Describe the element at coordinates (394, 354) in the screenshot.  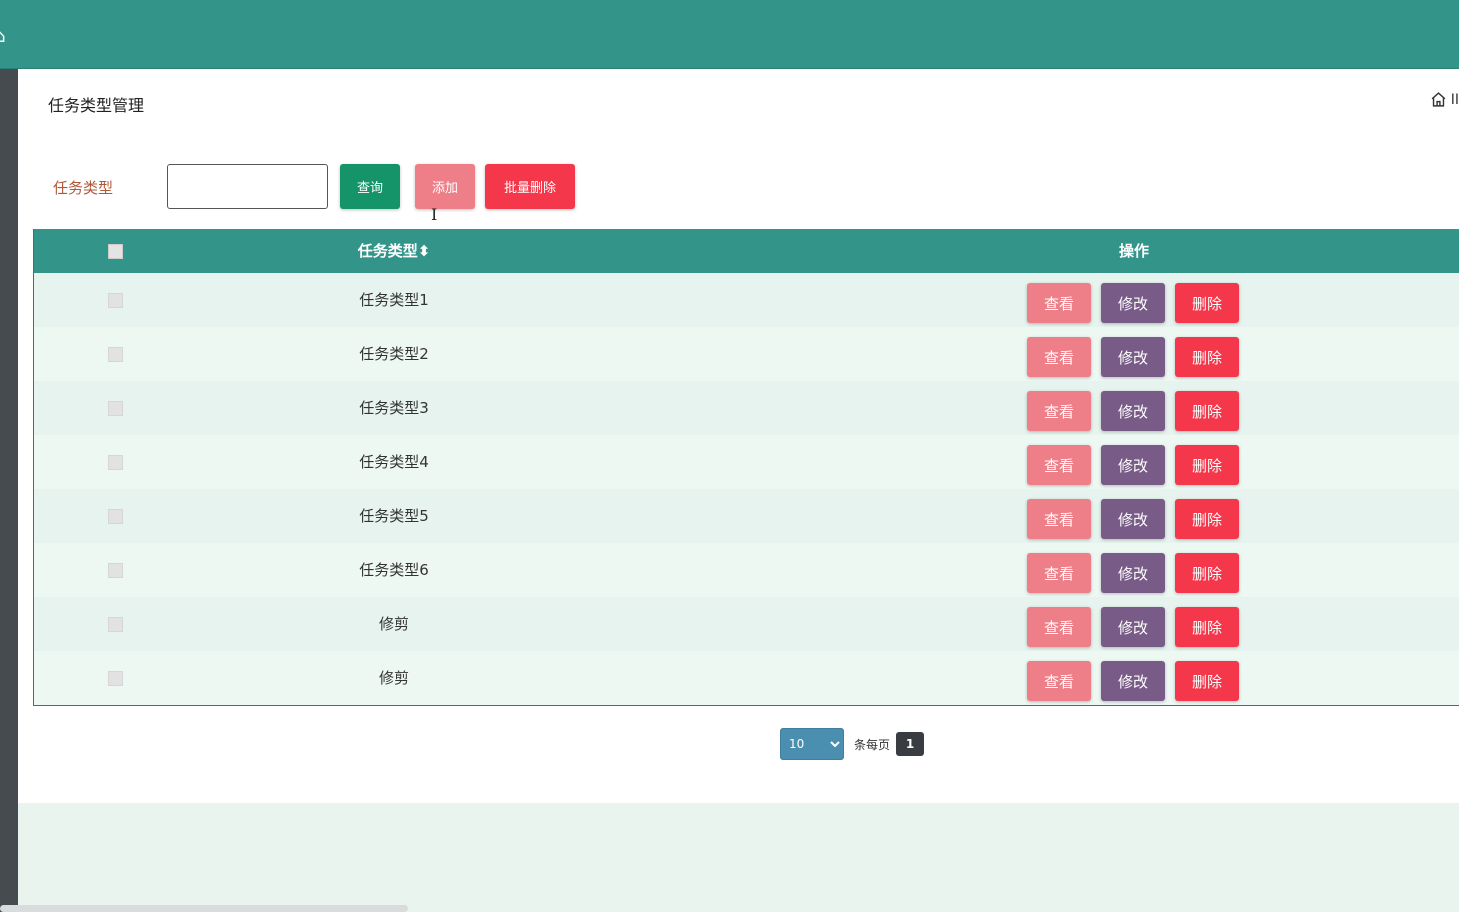
I see `task-type-cell: 任务类型2` at that location.